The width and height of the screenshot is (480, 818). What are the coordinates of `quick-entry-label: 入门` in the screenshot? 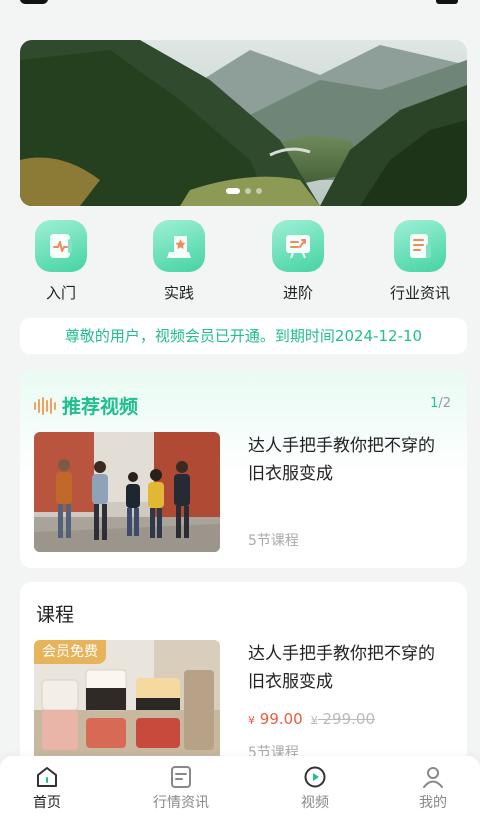 It's located at (60, 293).